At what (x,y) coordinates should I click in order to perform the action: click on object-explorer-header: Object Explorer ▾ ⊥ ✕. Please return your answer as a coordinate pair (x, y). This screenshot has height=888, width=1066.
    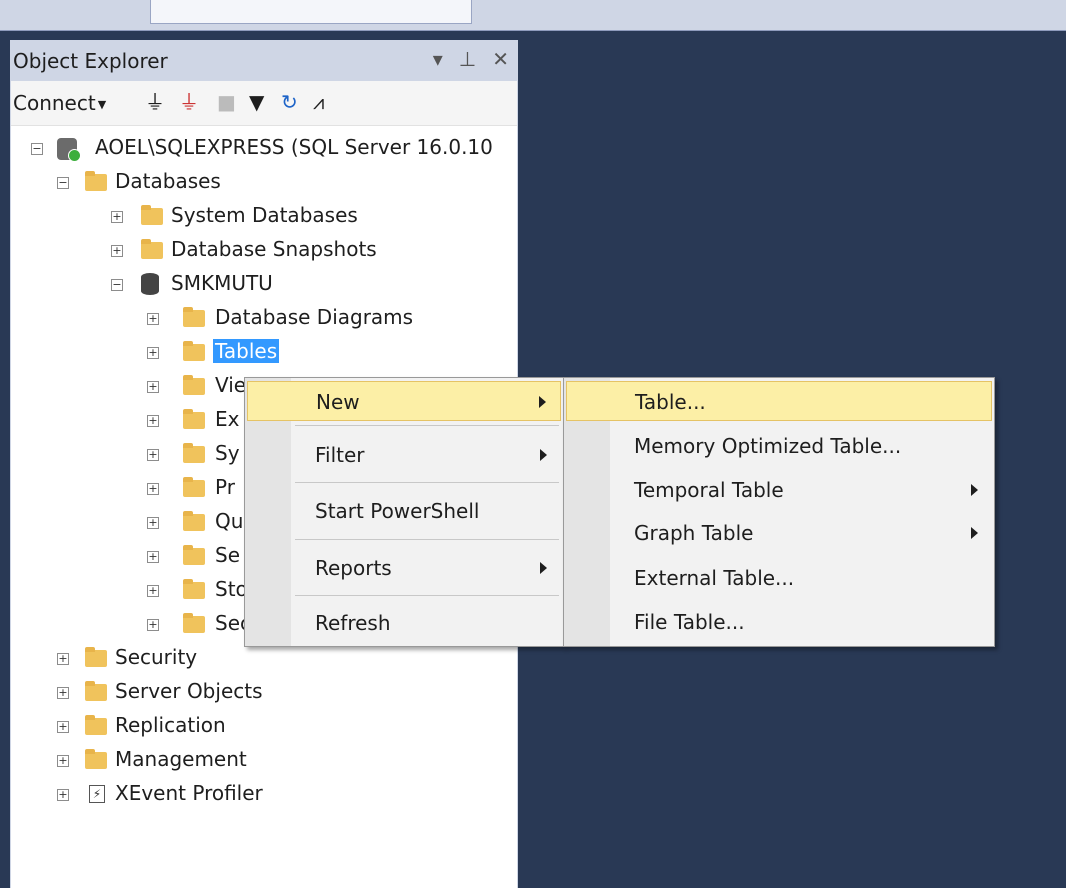
    Looking at the image, I should click on (264, 61).